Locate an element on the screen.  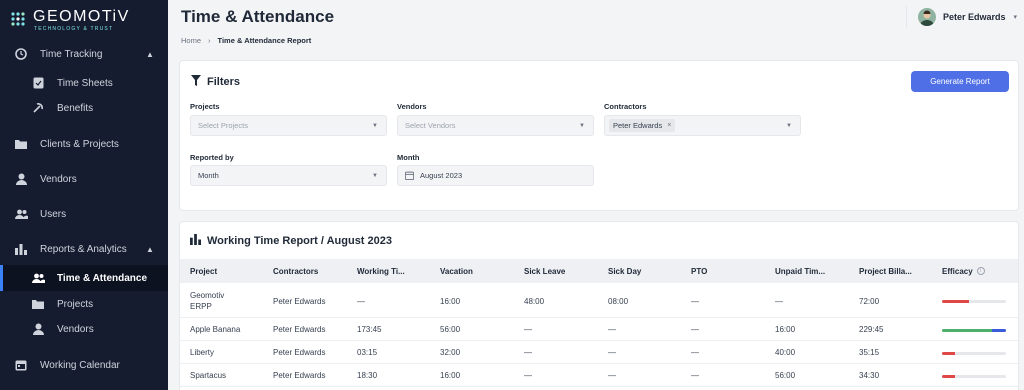
reported-by-label: Reported by is located at coordinates (212, 157).